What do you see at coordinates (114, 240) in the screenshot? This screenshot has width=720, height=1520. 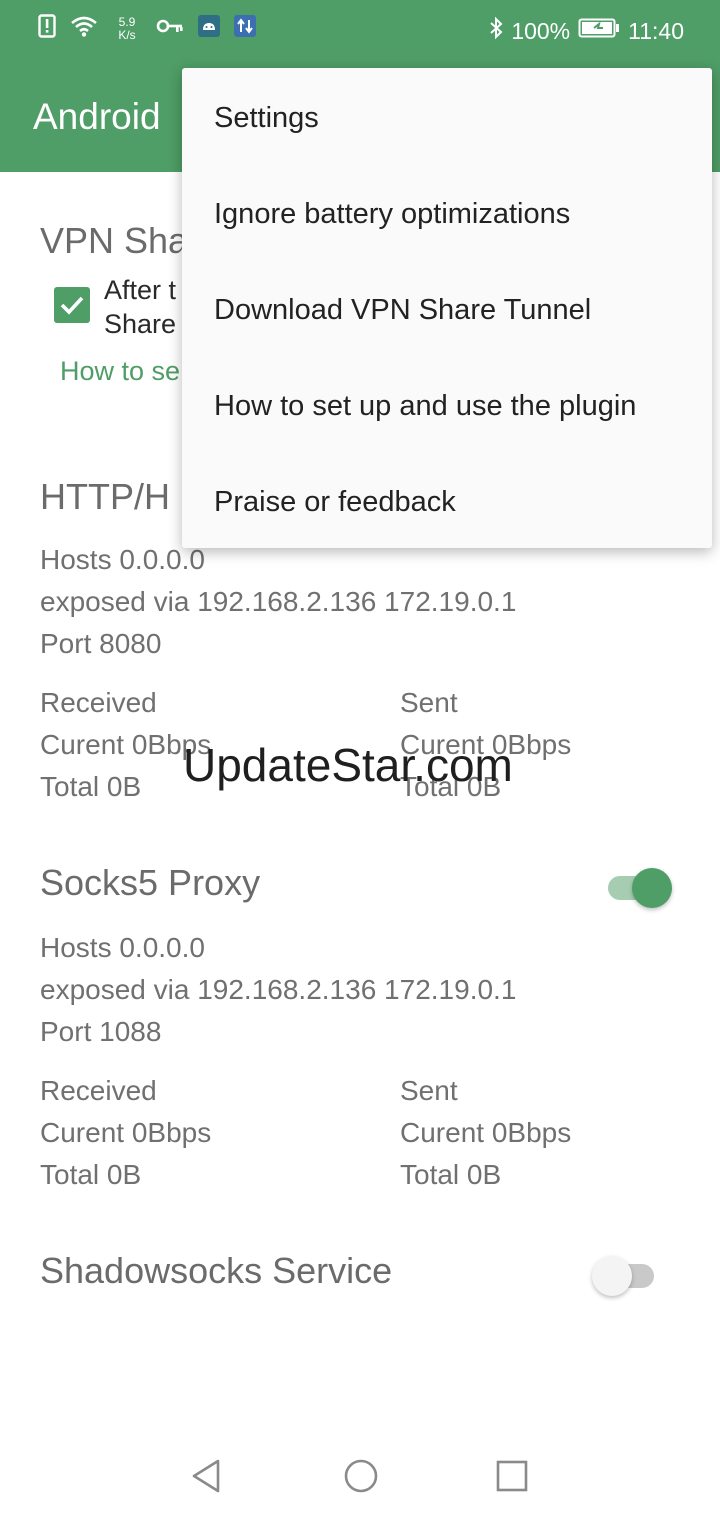 I see `vpn-section-title: VPN Sha` at bounding box center [114, 240].